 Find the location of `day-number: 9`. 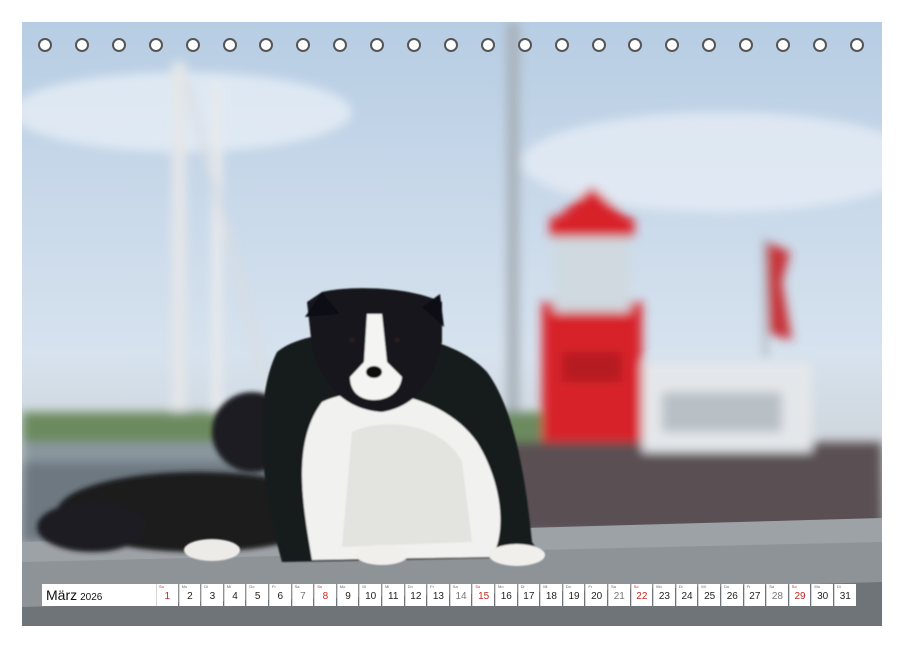

day-number: 9 is located at coordinates (348, 596).